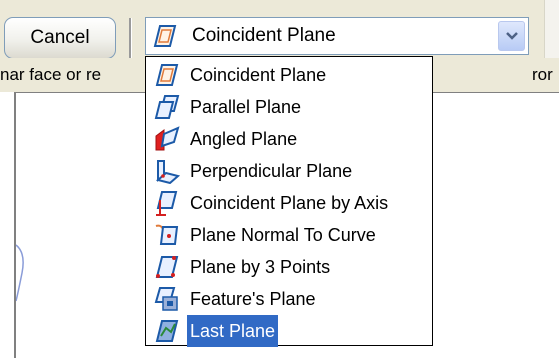 This screenshot has height=358, width=559. Describe the element at coordinates (20, 273) in the screenshot. I see `model-shape-fragment` at that location.